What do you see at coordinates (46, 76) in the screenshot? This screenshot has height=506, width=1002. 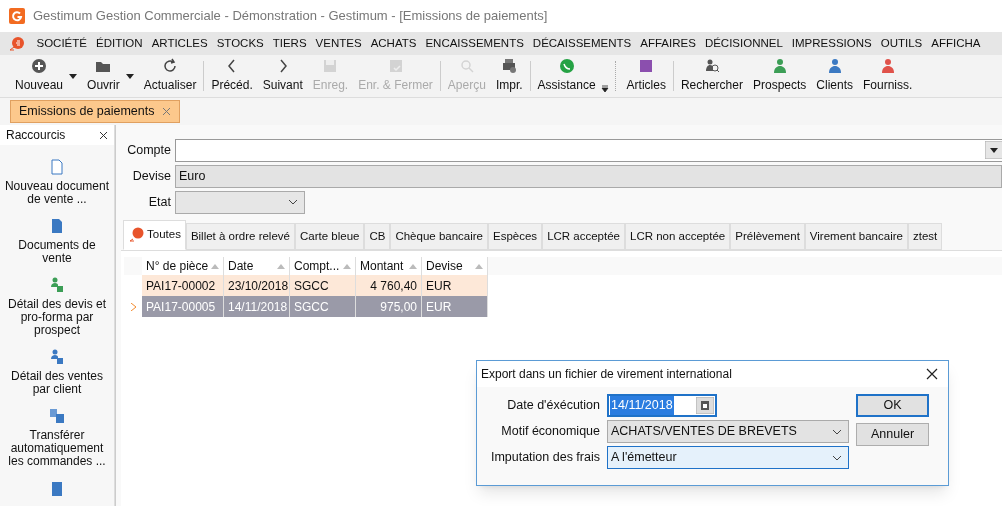 I see `toolbar-button: Nouveau` at bounding box center [46, 76].